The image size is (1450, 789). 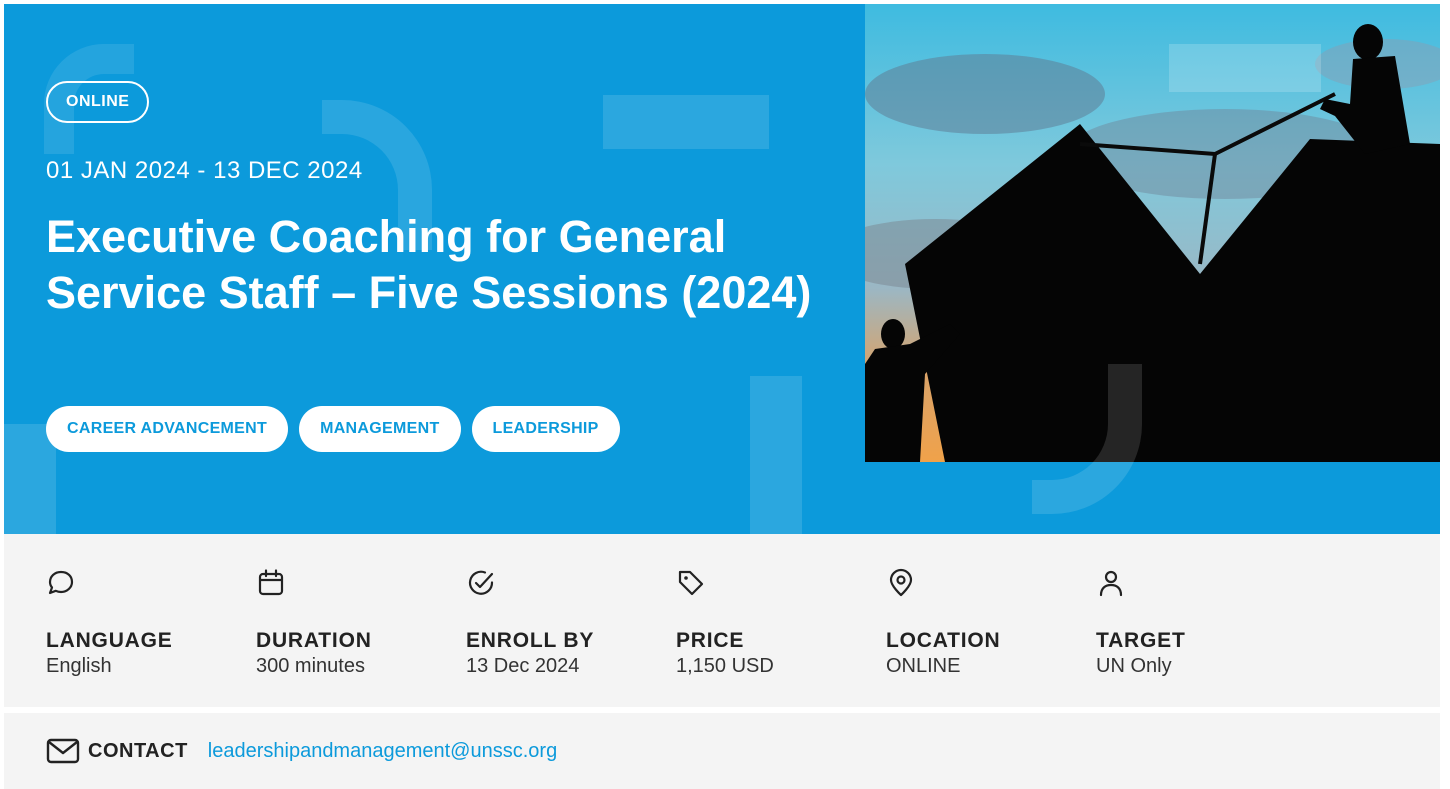 What do you see at coordinates (523, 666) in the screenshot?
I see `fact-value: 13 Dec 2024` at bounding box center [523, 666].